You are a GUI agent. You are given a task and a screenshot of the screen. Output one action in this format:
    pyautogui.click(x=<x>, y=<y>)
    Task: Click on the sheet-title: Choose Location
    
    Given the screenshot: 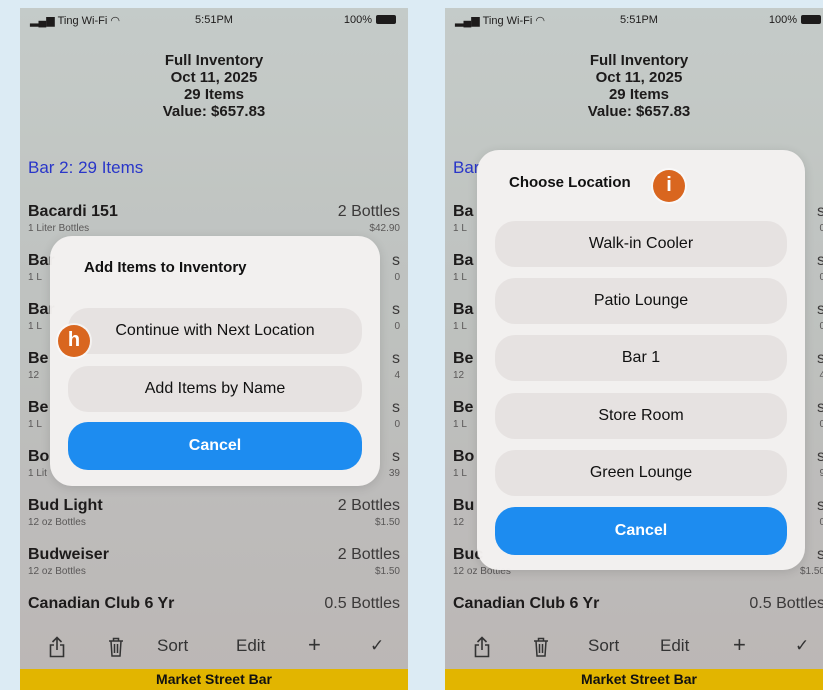 What is the action you would take?
    pyautogui.click(x=570, y=182)
    